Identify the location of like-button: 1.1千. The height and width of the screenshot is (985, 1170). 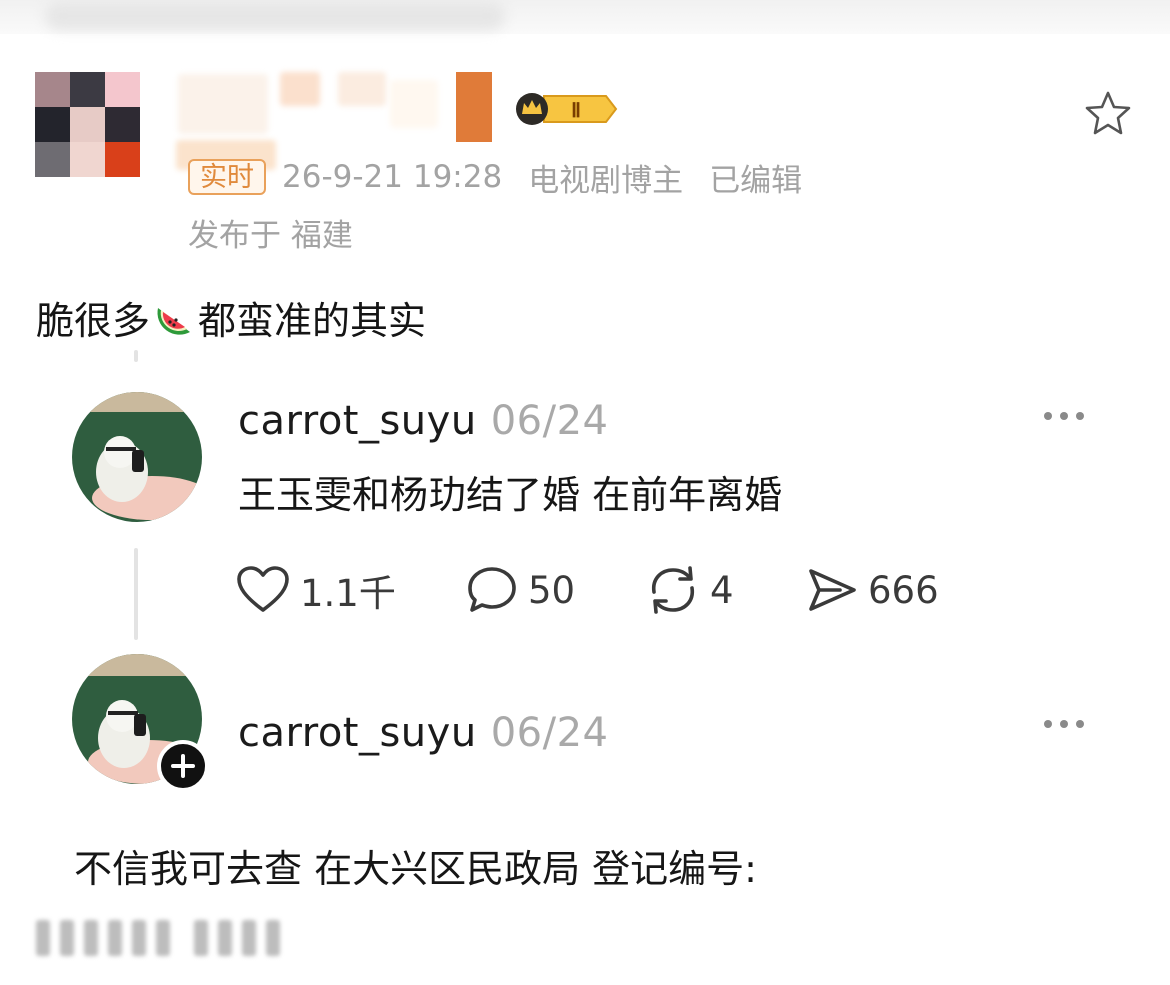
(316, 590).